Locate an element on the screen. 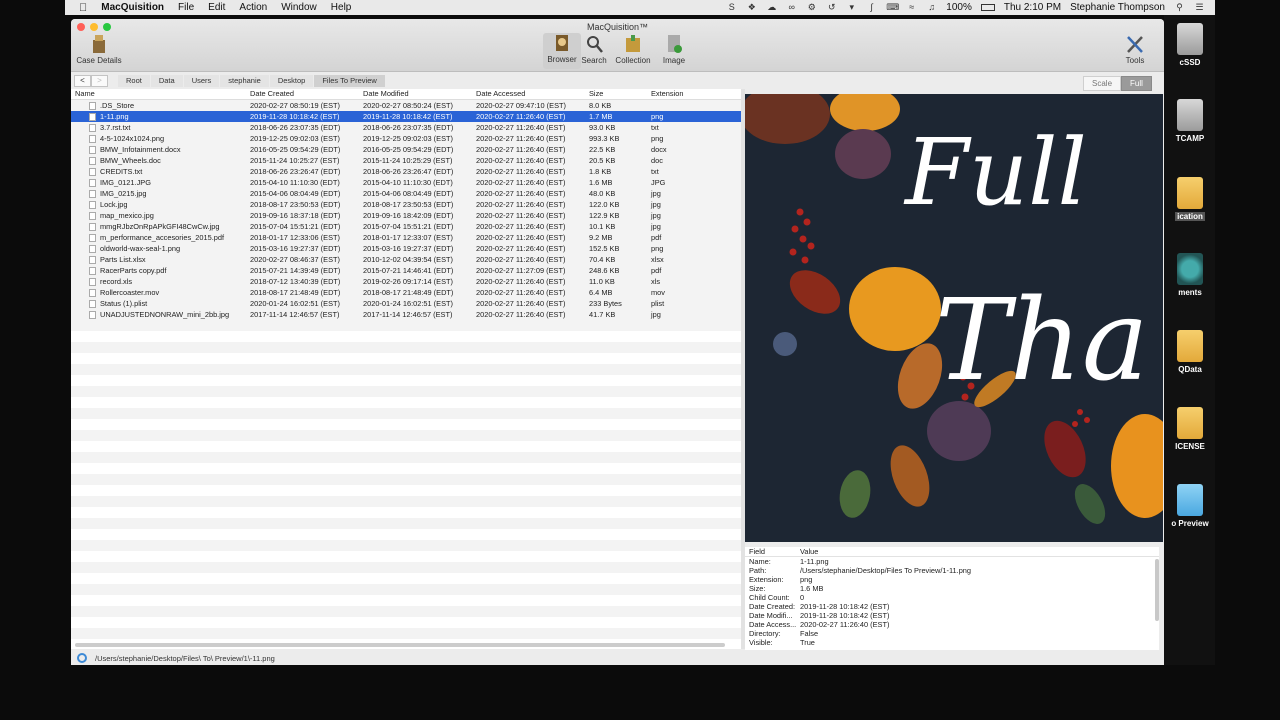 Image resolution: width=1280 pixels, height=720 pixels. date-modified-cell: 2019-09-16 18:42:09 (EDT) is located at coordinates (408, 215).